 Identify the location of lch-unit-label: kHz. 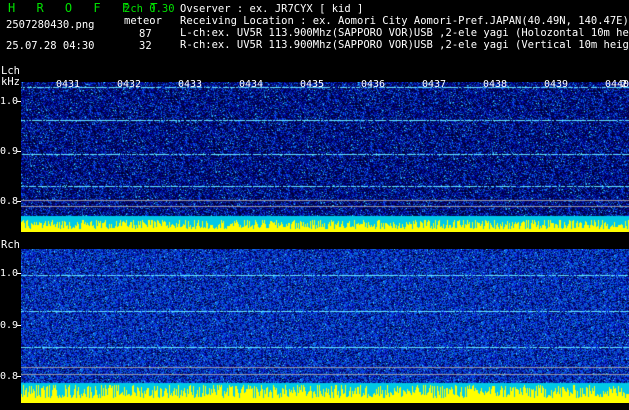
(10, 82).